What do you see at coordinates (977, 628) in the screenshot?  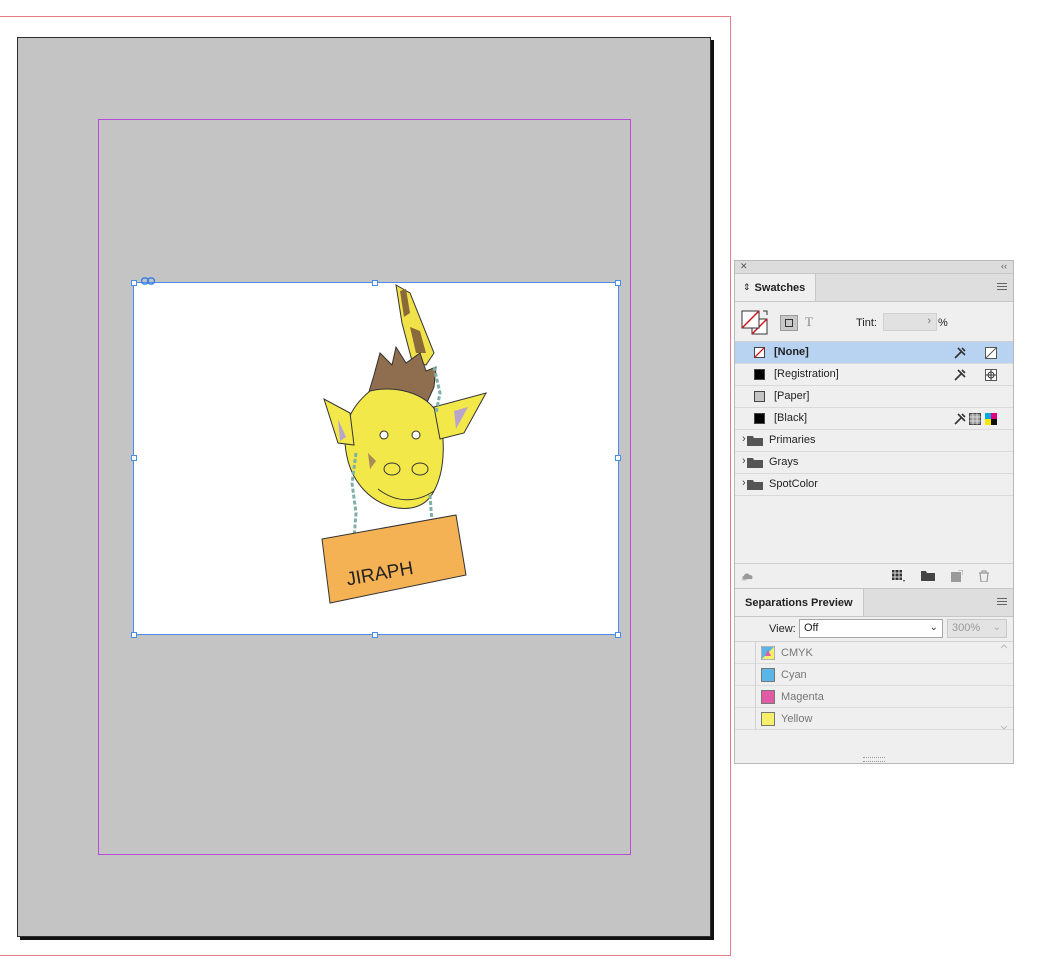 I see `zoom-select: 300% ⌄` at bounding box center [977, 628].